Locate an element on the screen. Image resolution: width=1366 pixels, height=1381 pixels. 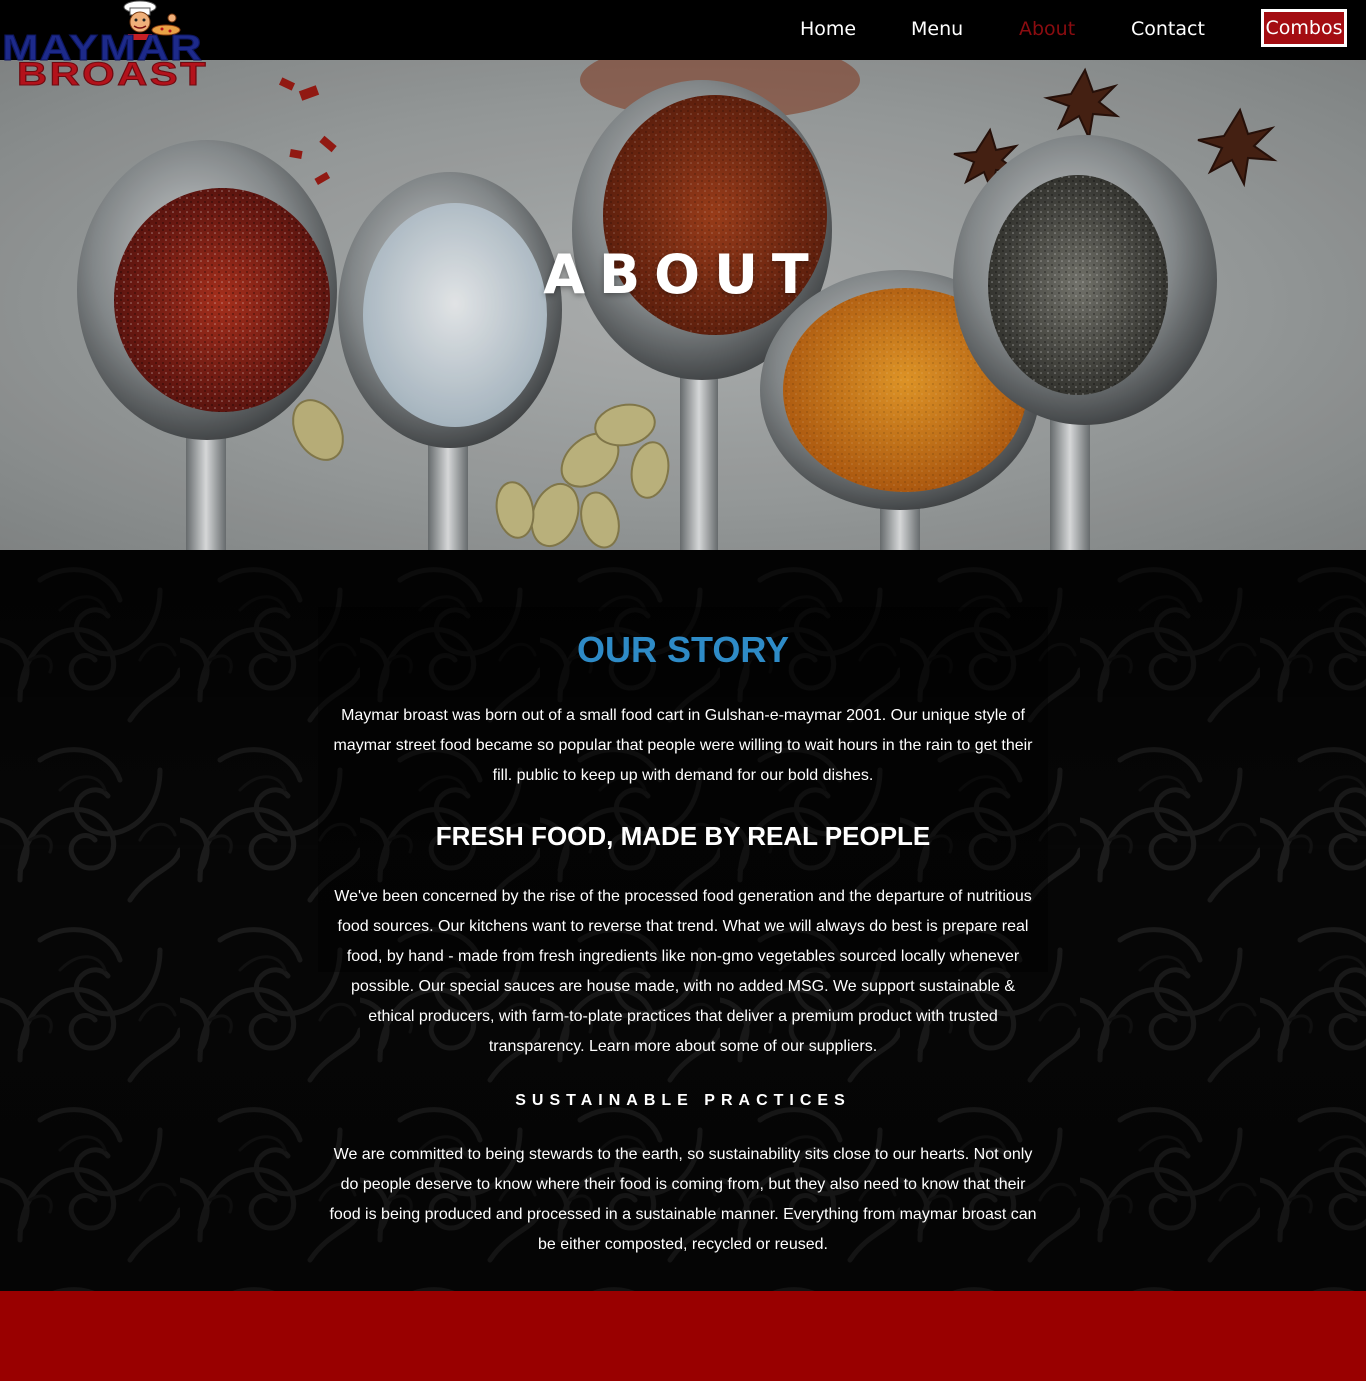
nav-menu-link: Menu is located at coordinates (937, 29).